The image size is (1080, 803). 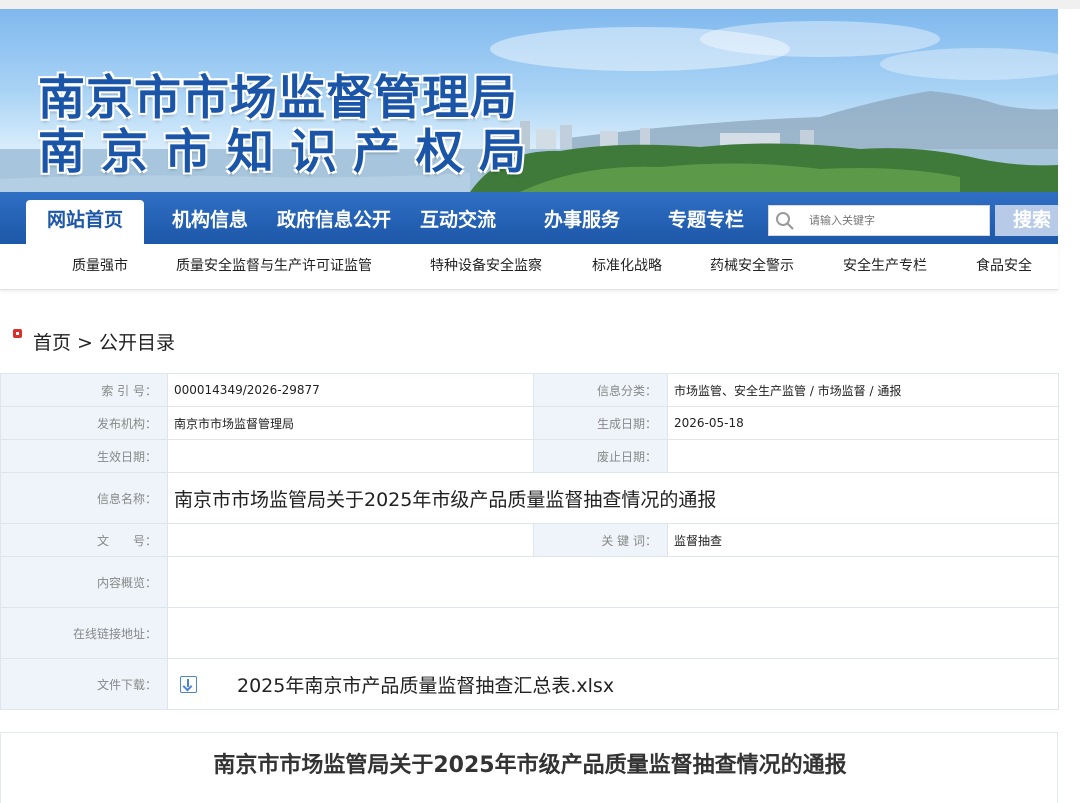 What do you see at coordinates (52, 343) in the screenshot?
I see `breadcrumb-home: 首页` at bounding box center [52, 343].